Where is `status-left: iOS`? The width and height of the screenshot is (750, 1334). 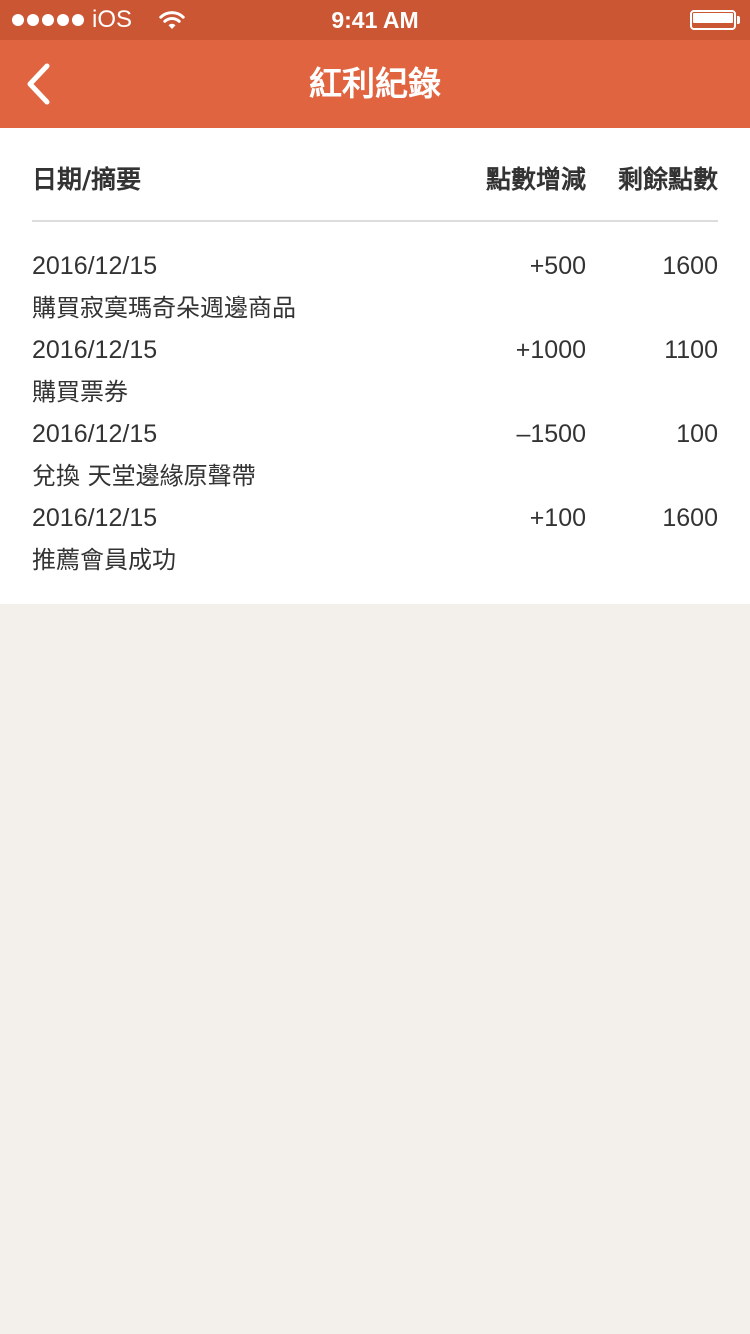
status-left: iOS is located at coordinates (99, 20).